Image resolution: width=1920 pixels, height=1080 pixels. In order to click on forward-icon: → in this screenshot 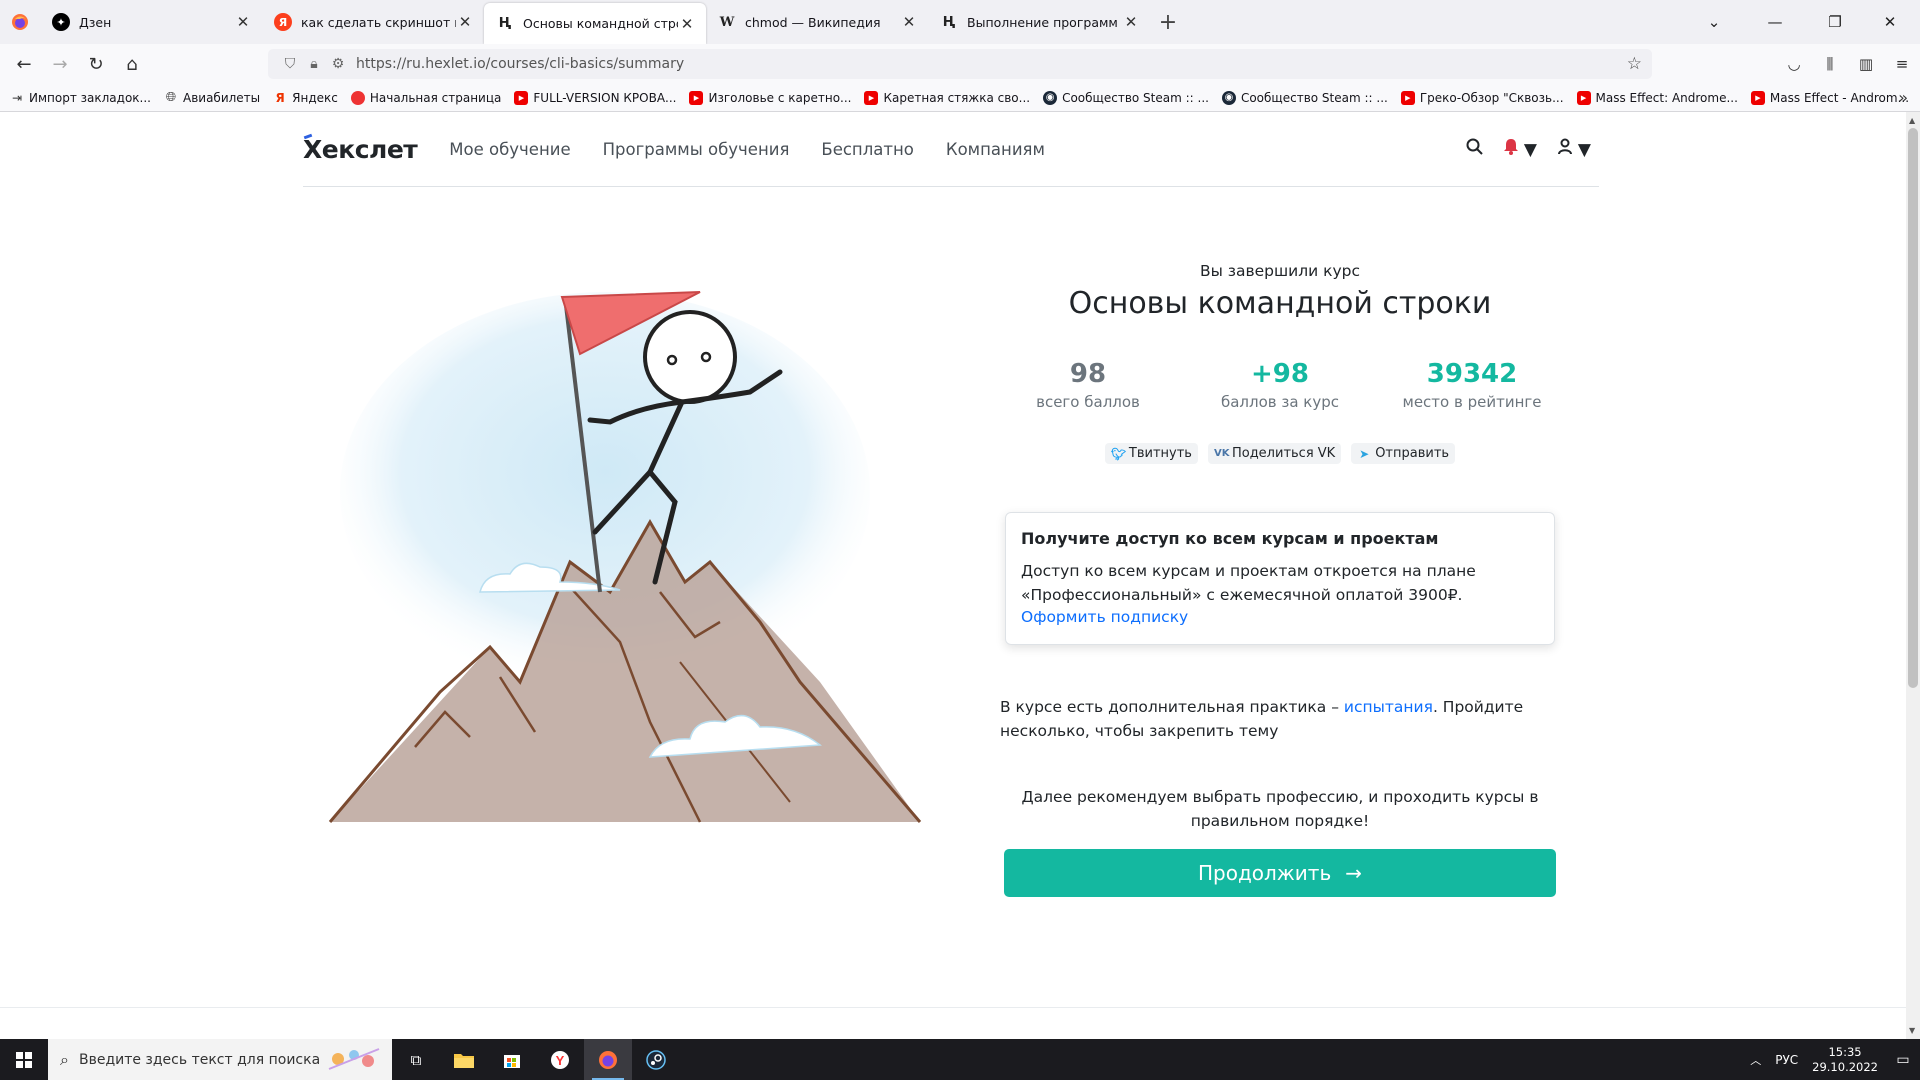, I will do `click(60, 64)`.